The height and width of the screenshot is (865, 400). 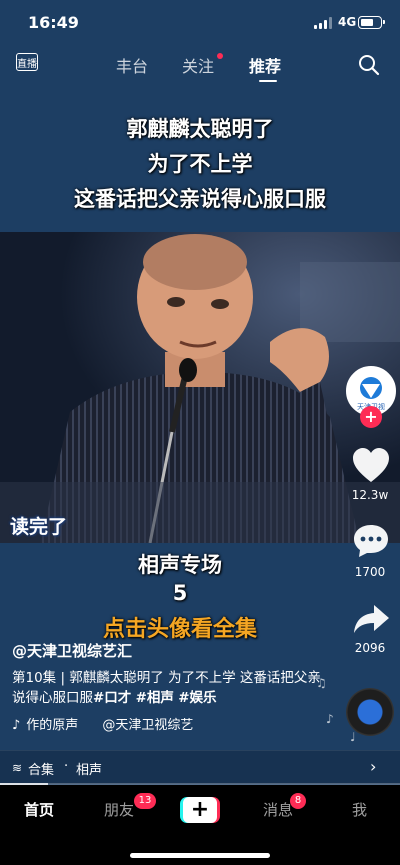 What do you see at coordinates (39, 527) in the screenshot?
I see `video-caption: 读完了` at bounding box center [39, 527].